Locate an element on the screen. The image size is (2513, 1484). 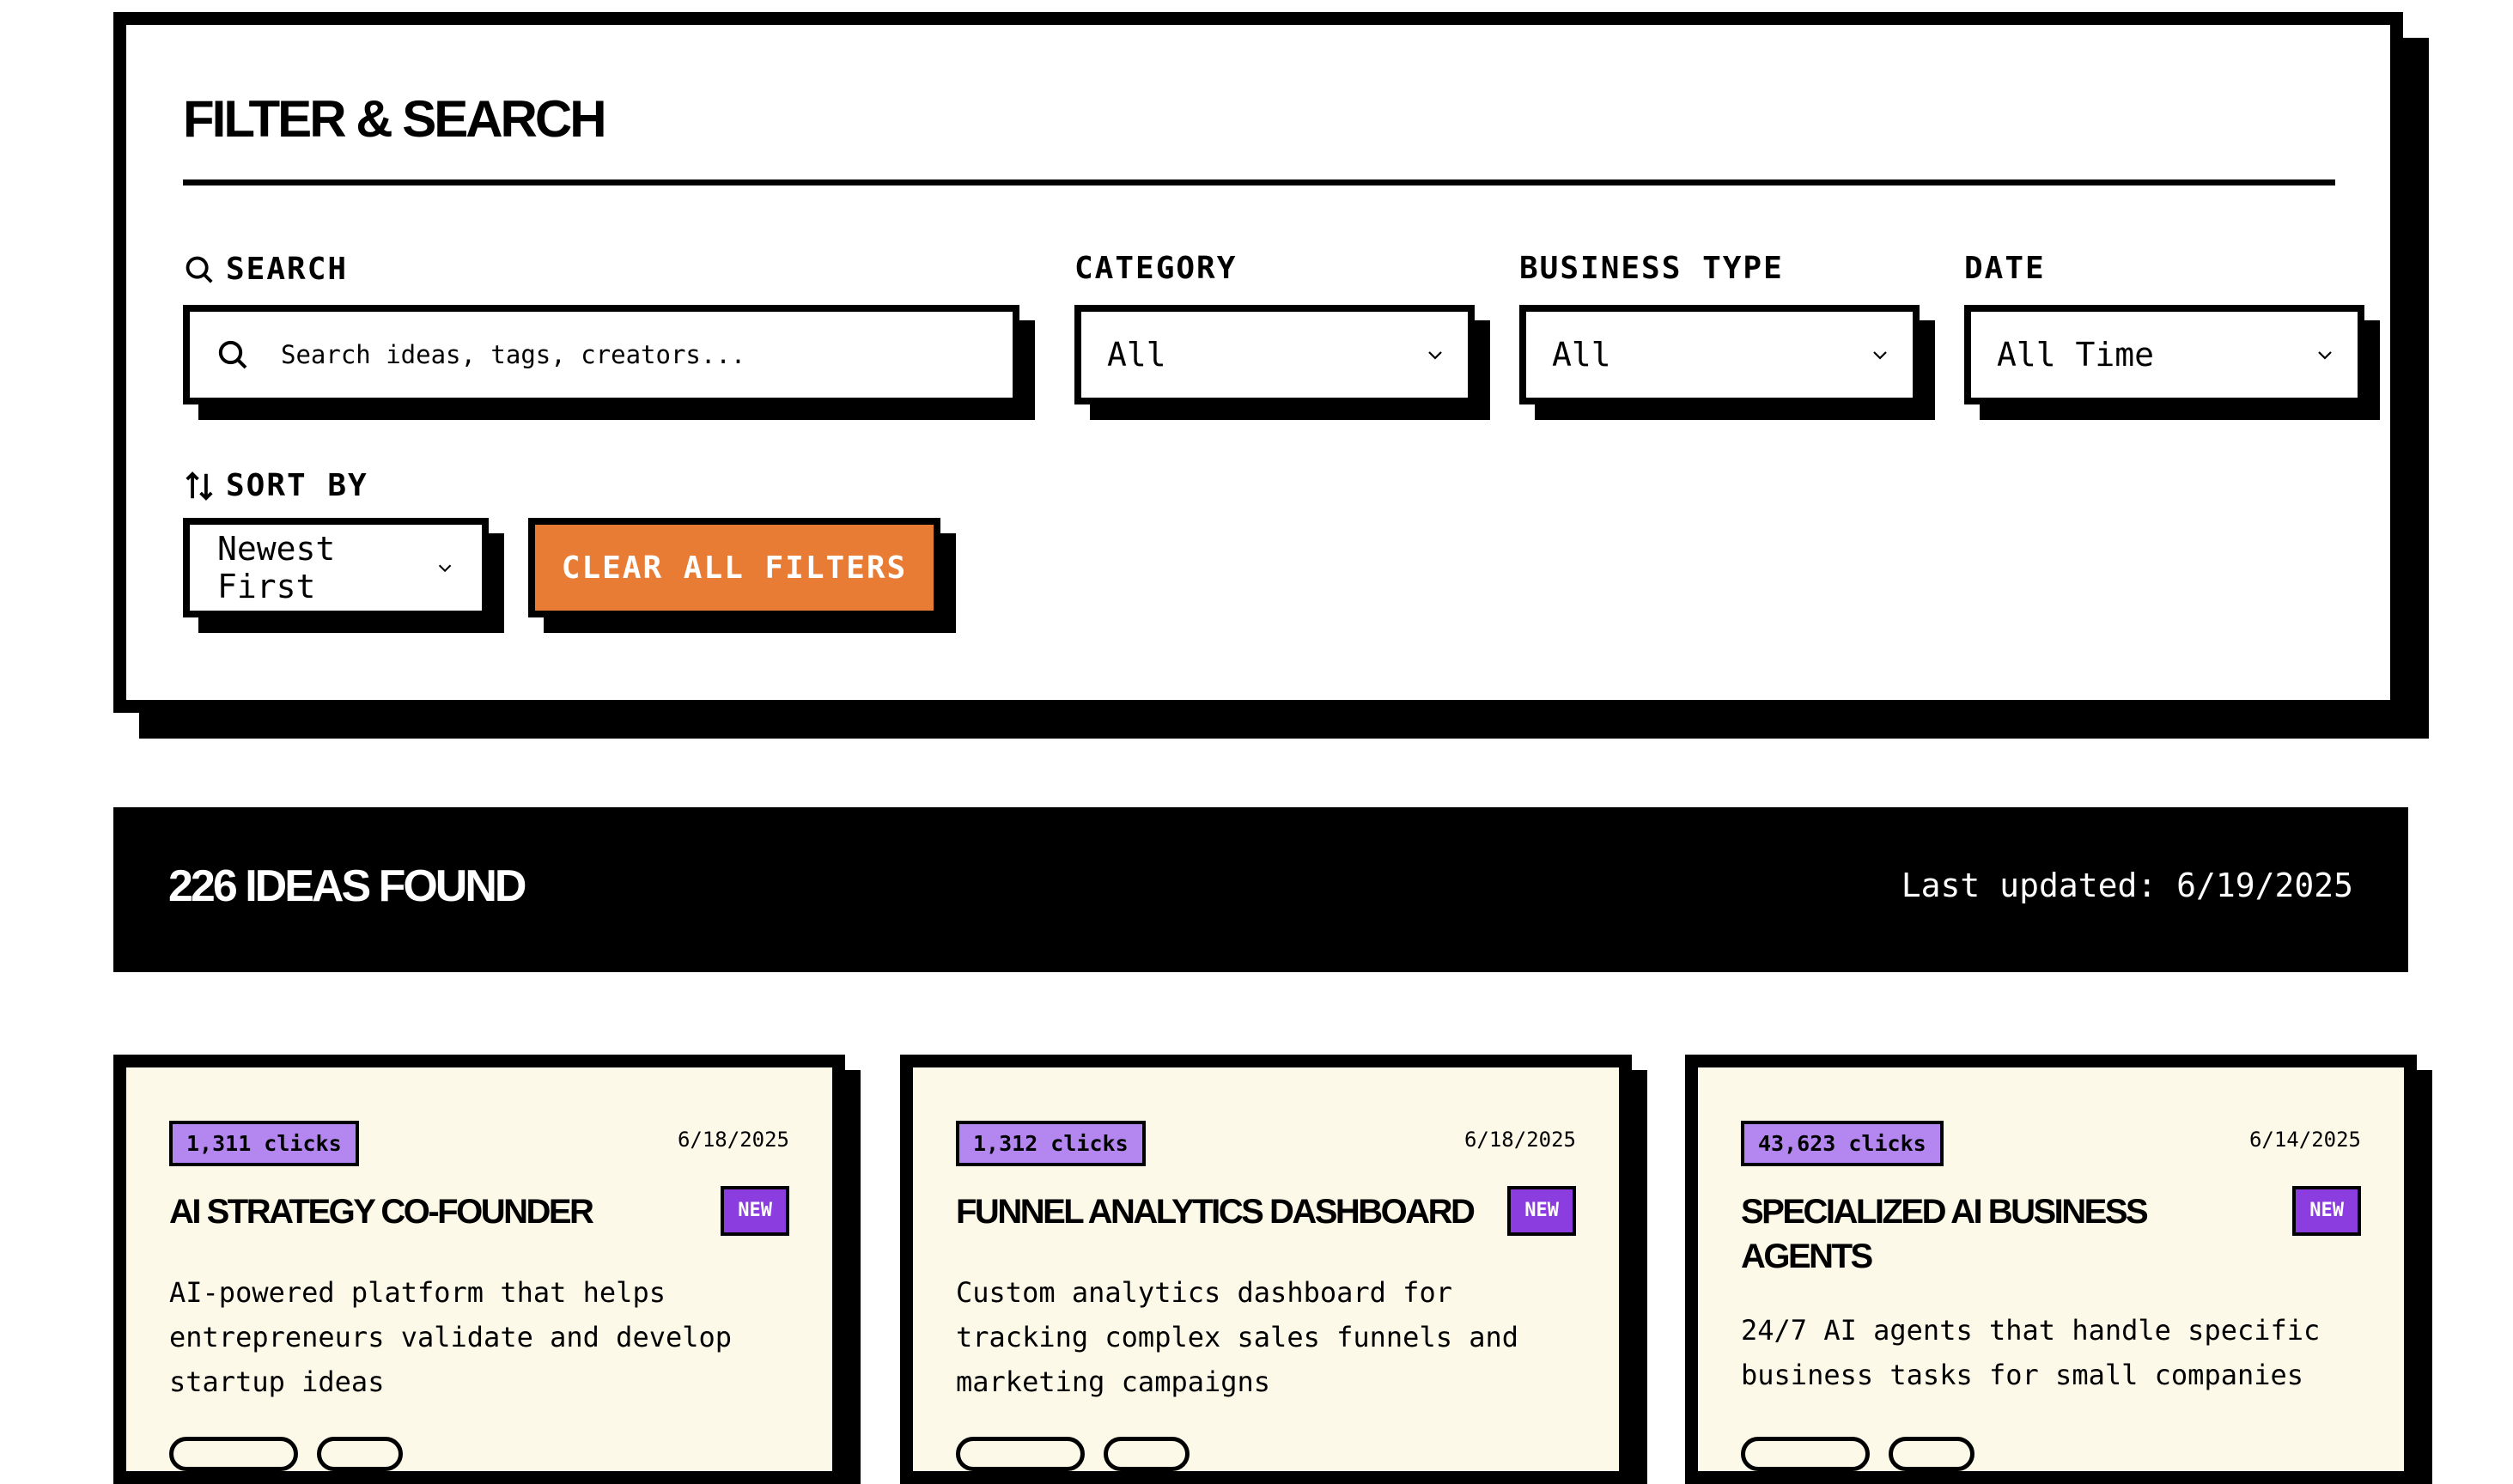
clear-filters-button: CLEAR ALL FILTERS is located at coordinates (734, 568).